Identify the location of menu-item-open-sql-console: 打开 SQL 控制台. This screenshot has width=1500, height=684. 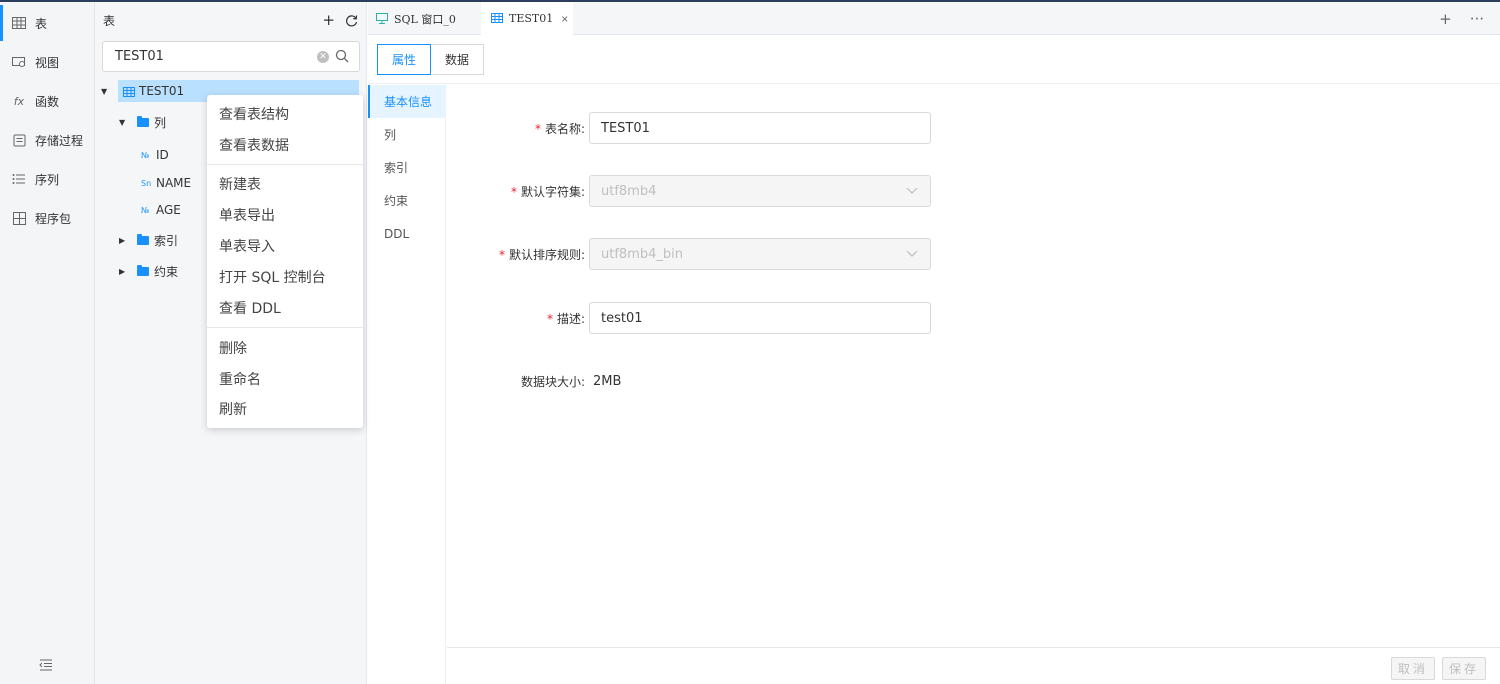
(285, 277).